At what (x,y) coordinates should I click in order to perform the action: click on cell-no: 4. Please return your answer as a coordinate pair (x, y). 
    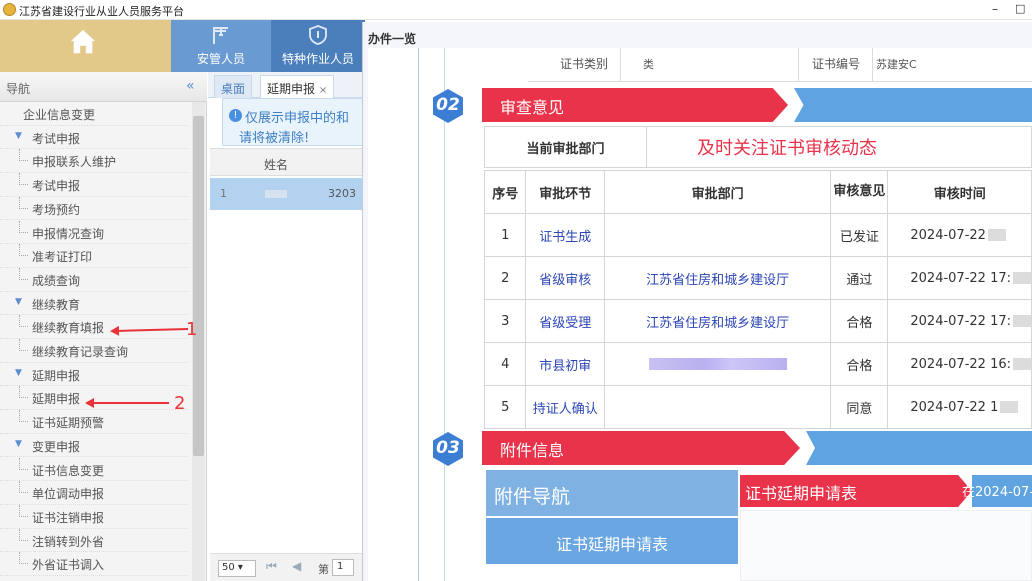
    Looking at the image, I should click on (505, 364).